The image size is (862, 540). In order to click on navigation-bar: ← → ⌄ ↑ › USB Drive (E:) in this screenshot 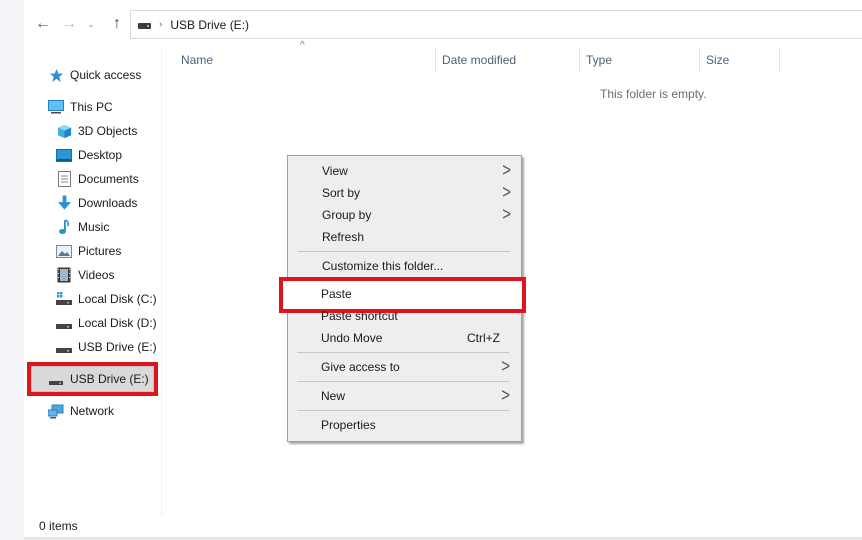, I will do `click(443, 24)`.